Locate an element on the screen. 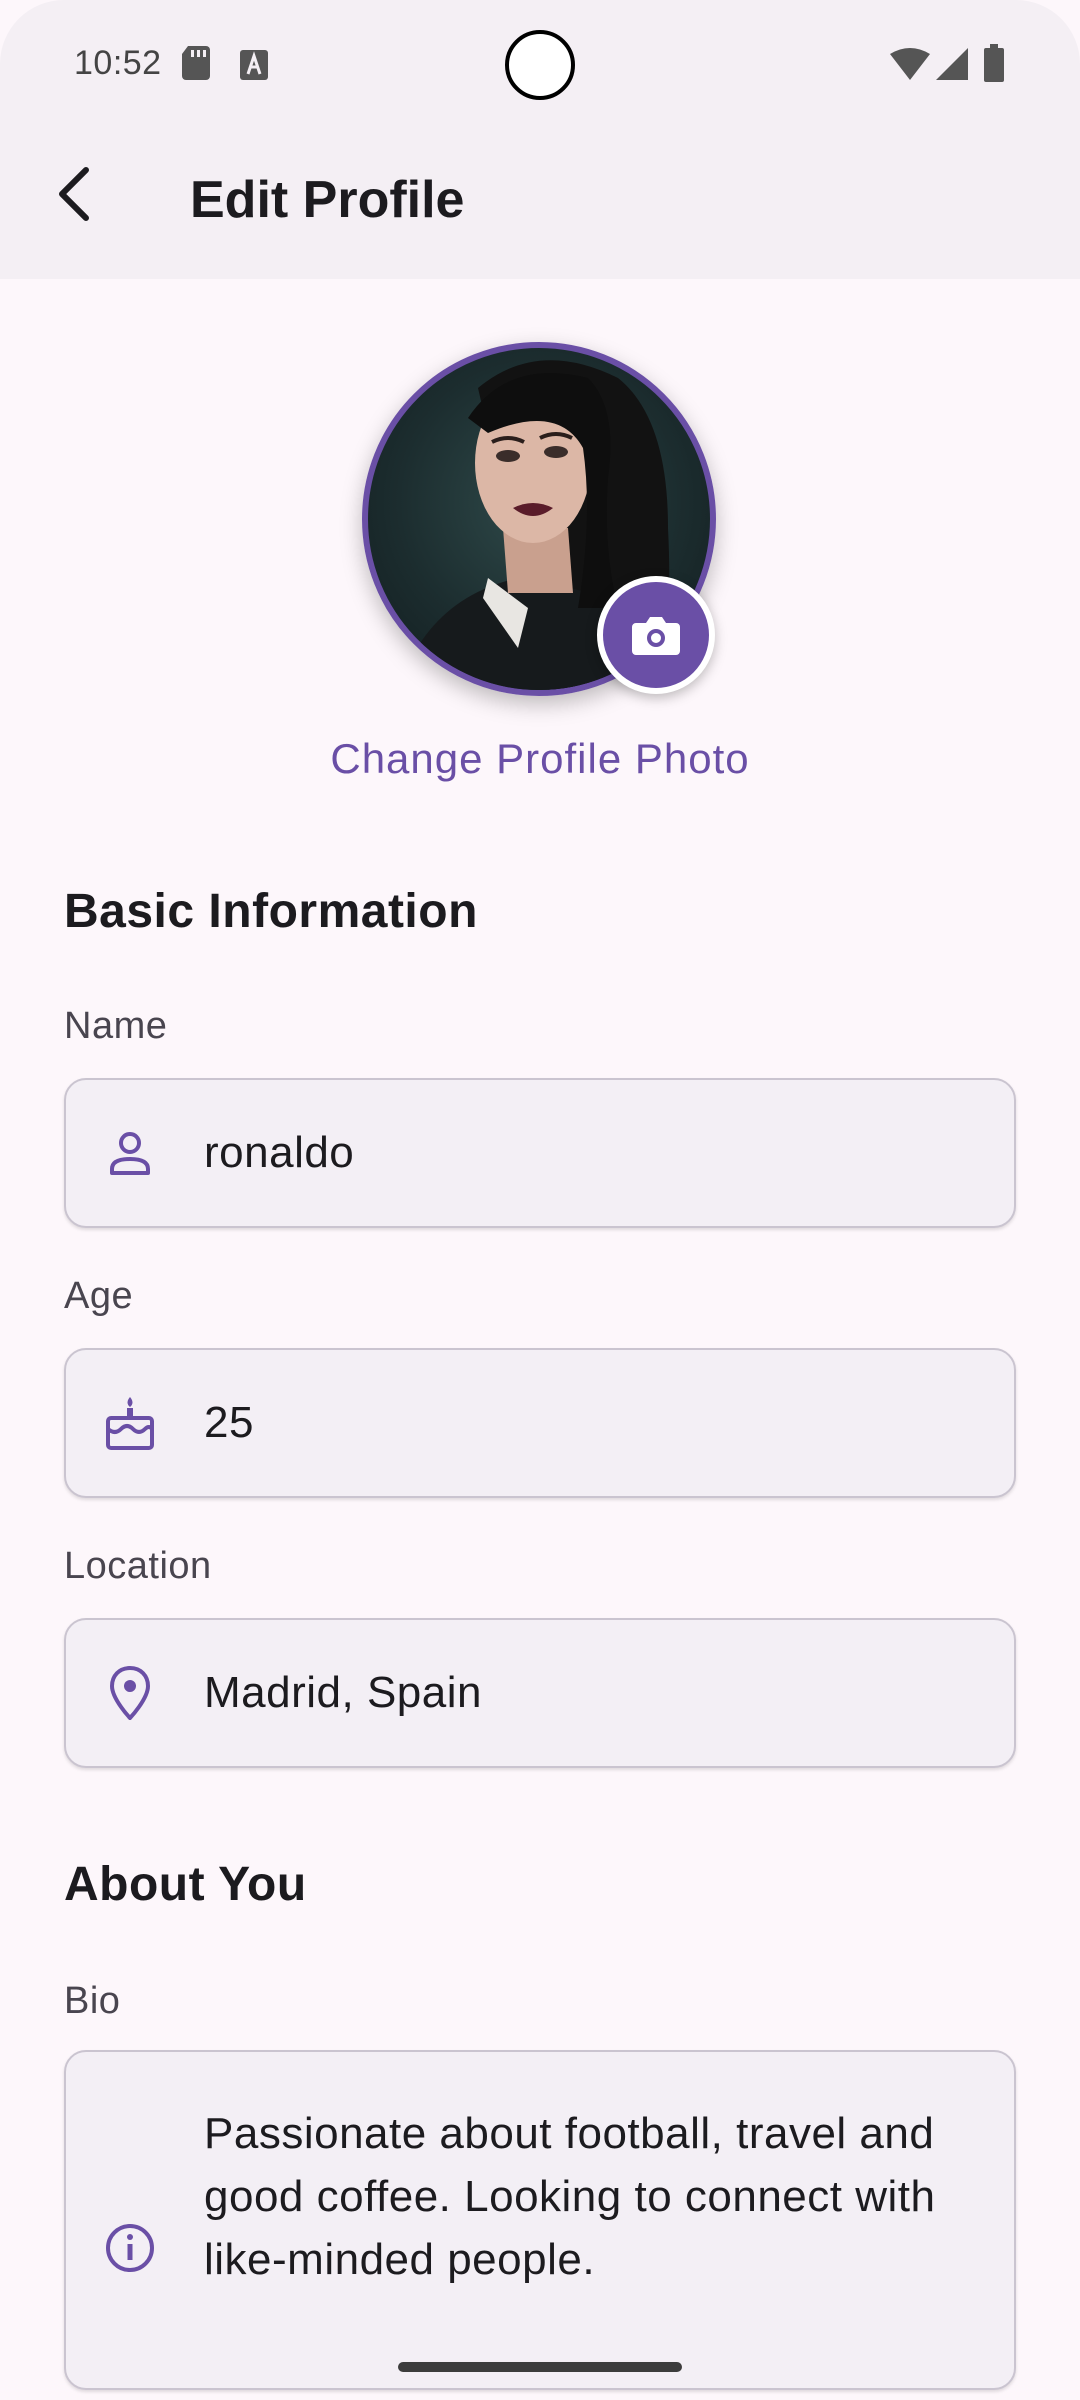 The image size is (1080, 2400). age-value: 25 is located at coordinates (229, 1422).